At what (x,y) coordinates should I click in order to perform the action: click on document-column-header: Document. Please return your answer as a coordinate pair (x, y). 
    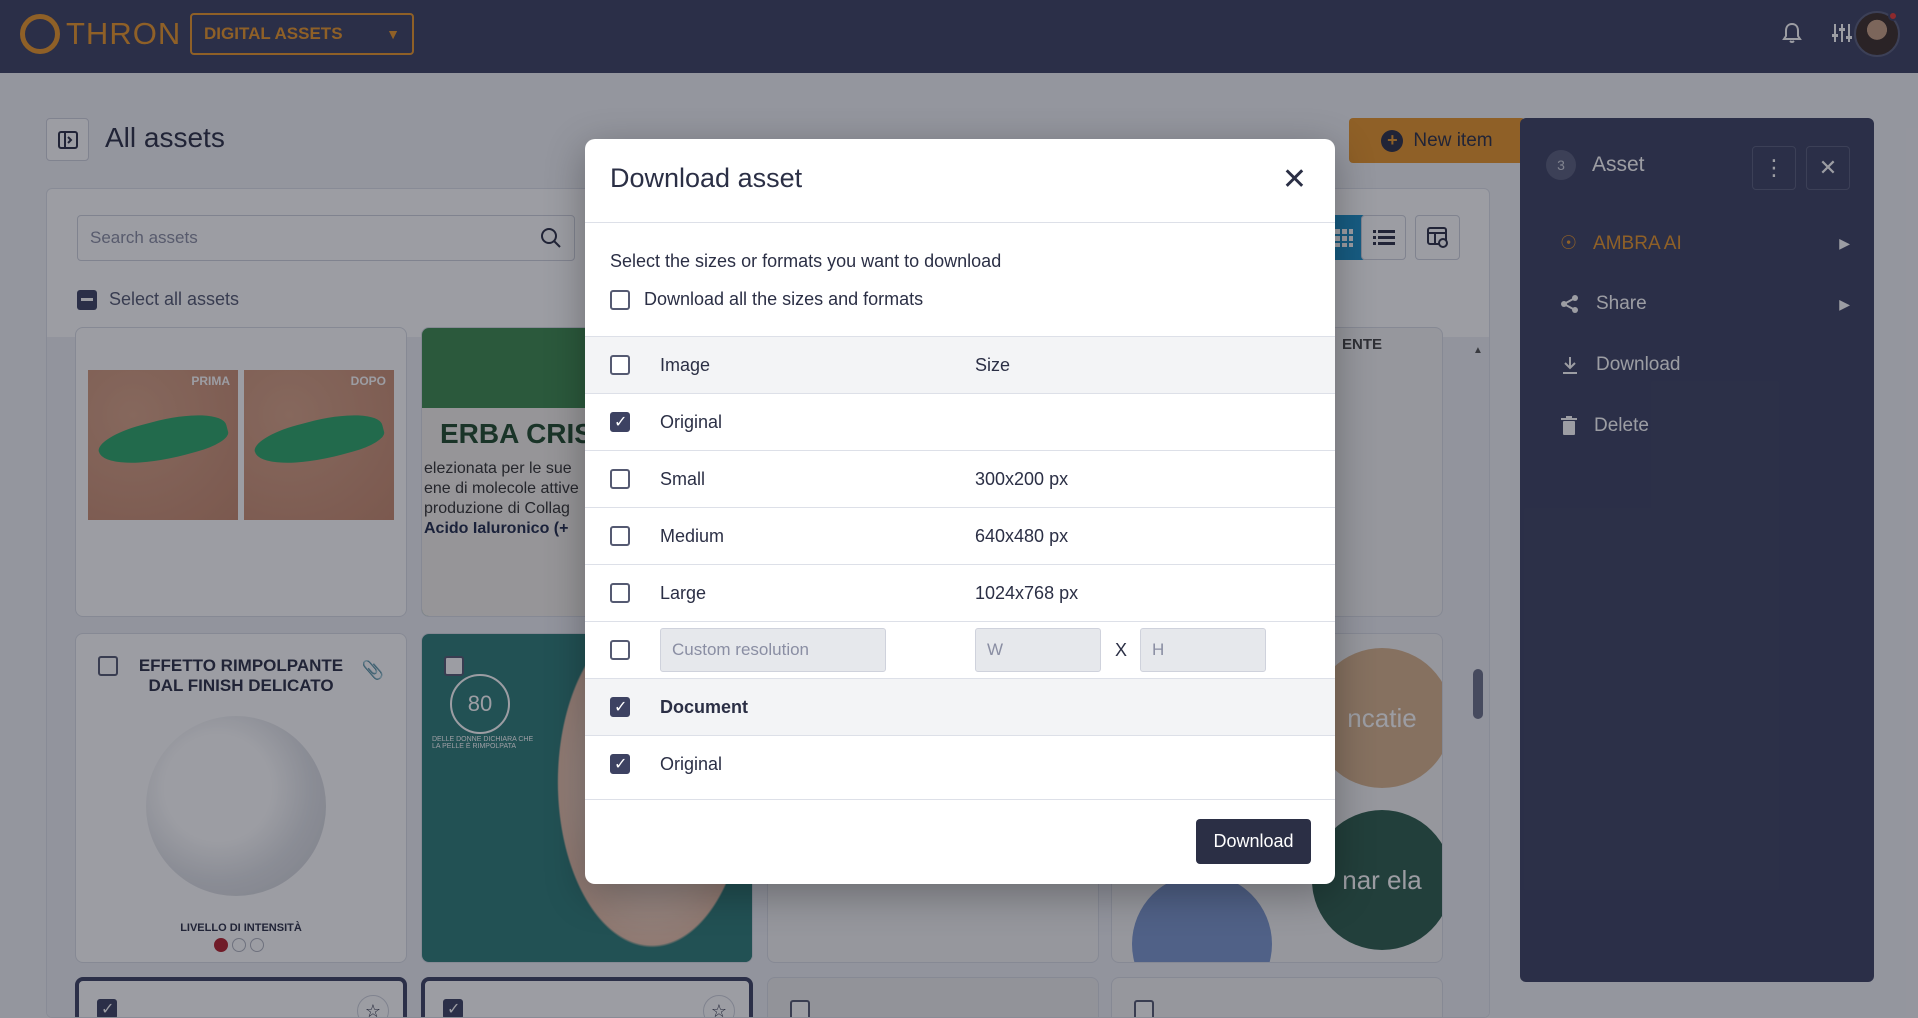
    Looking at the image, I should click on (704, 706).